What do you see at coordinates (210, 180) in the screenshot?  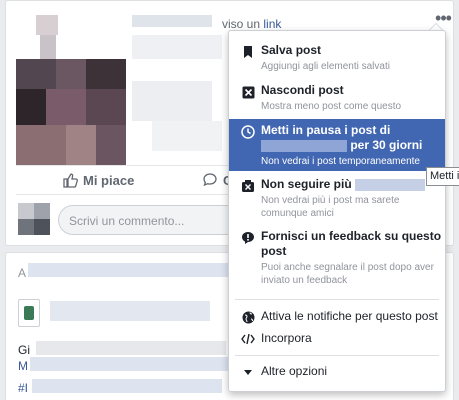 I see `comment-icon` at bounding box center [210, 180].